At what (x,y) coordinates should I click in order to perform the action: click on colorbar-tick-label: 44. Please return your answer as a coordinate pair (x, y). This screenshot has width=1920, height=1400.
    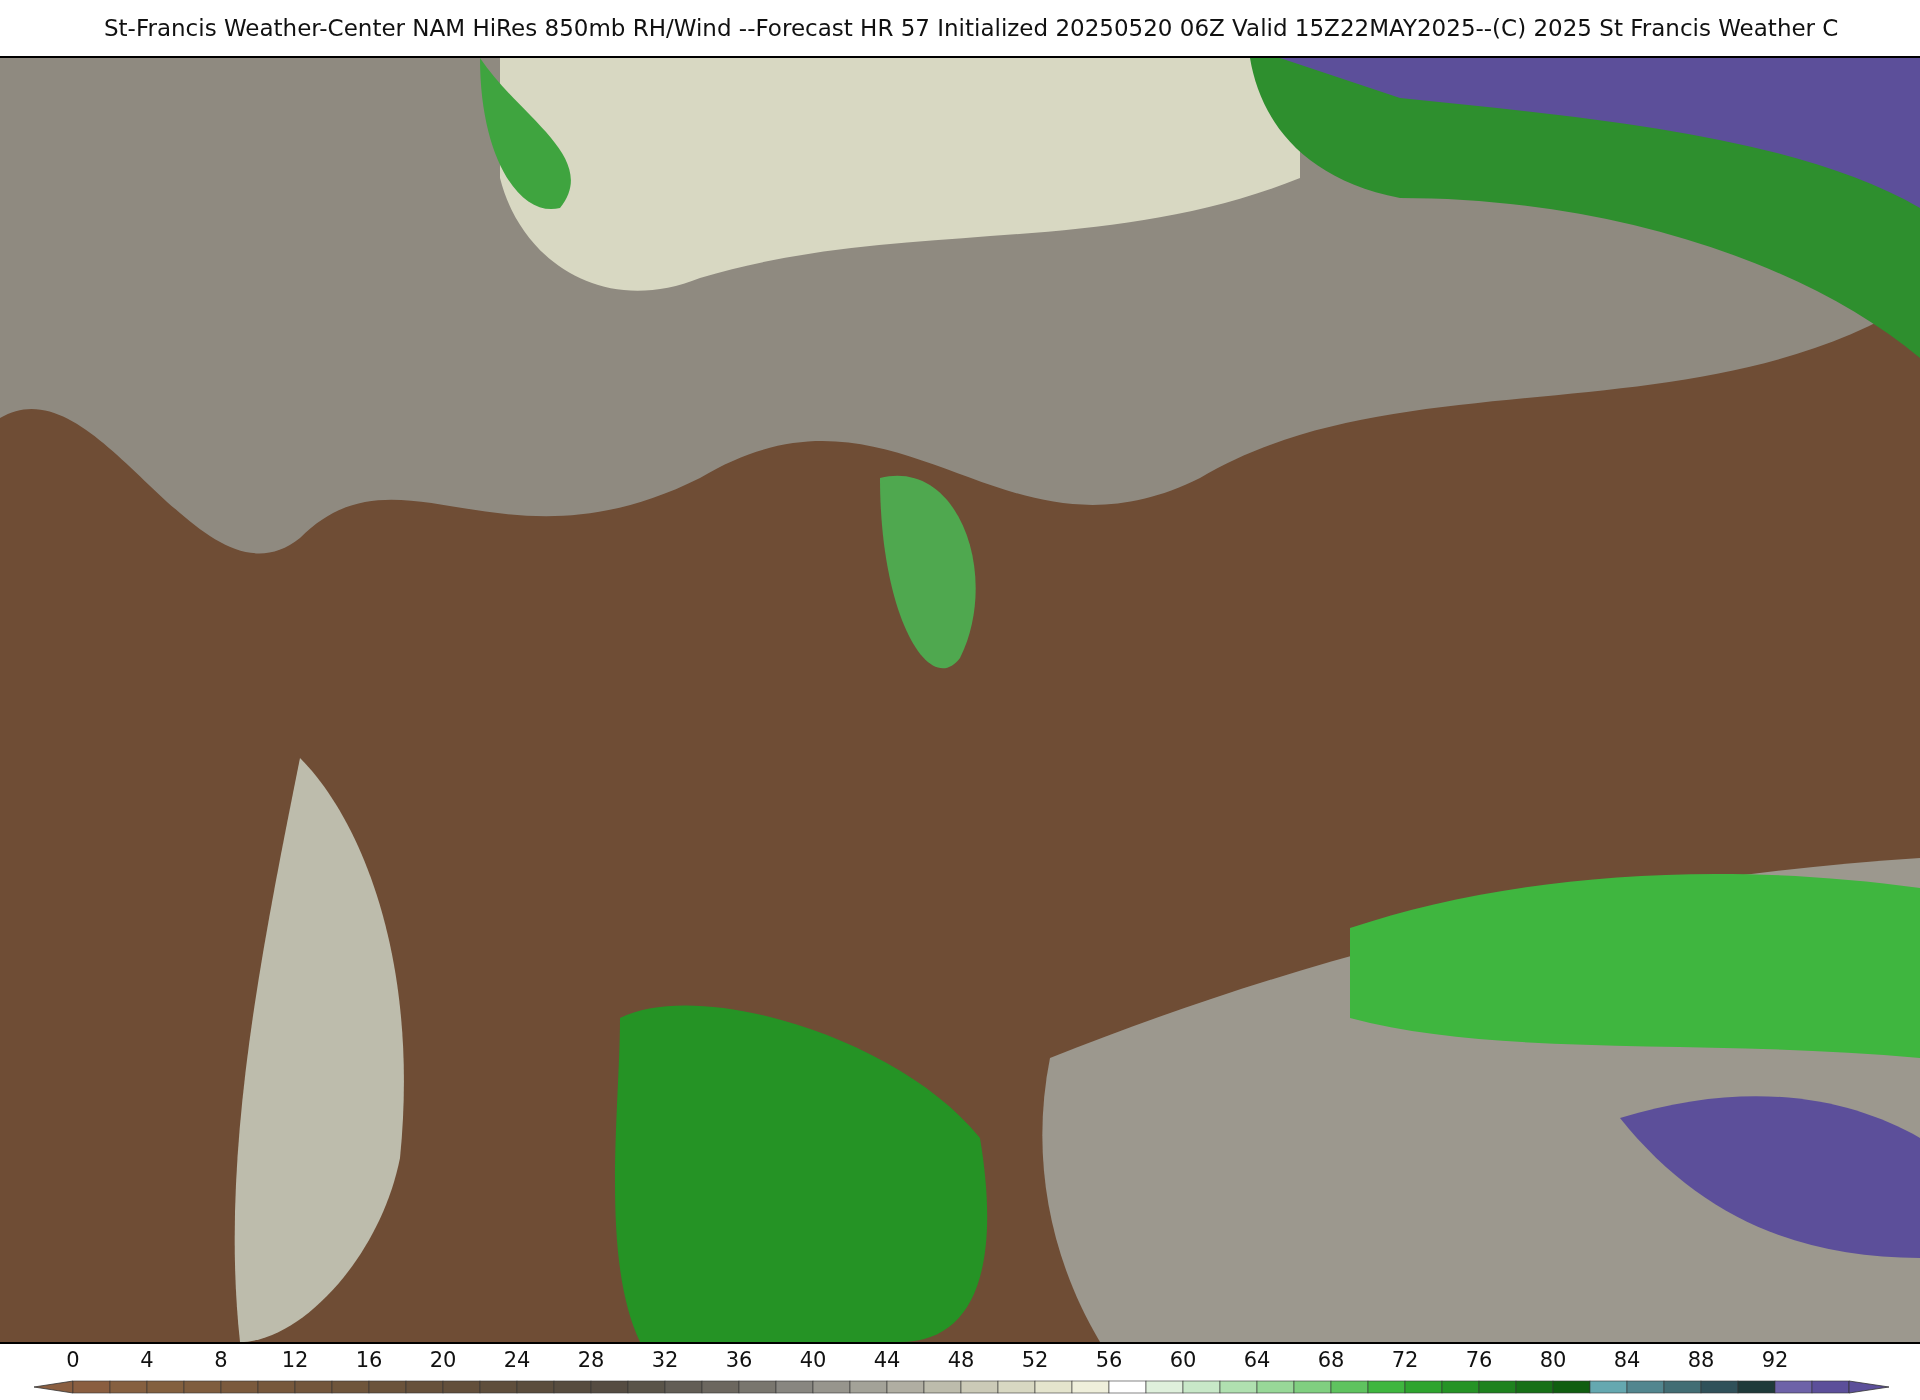
    Looking at the image, I should click on (887, 1360).